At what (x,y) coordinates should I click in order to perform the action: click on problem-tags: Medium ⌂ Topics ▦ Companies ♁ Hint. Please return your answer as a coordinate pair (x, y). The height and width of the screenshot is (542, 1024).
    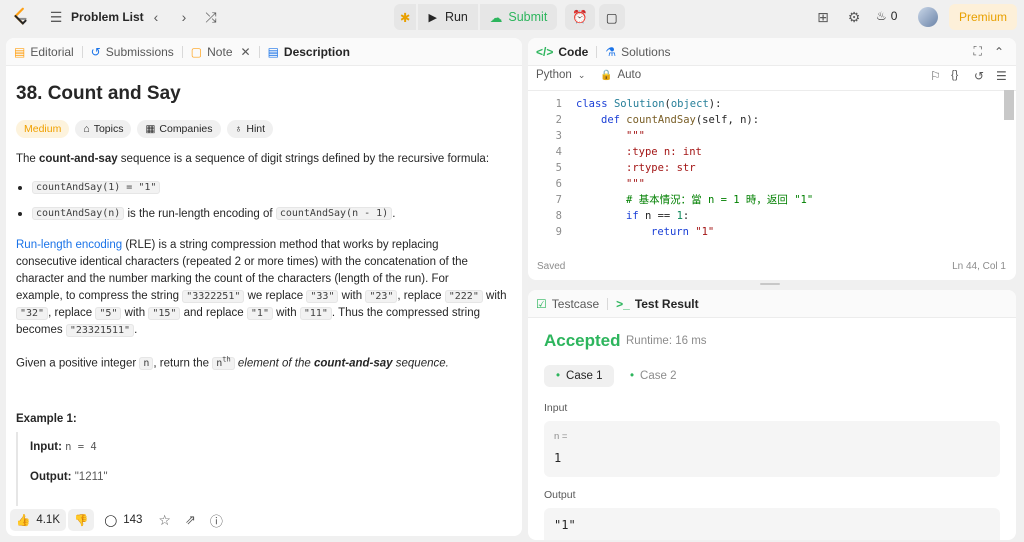
    Looking at the image, I should click on (145, 129).